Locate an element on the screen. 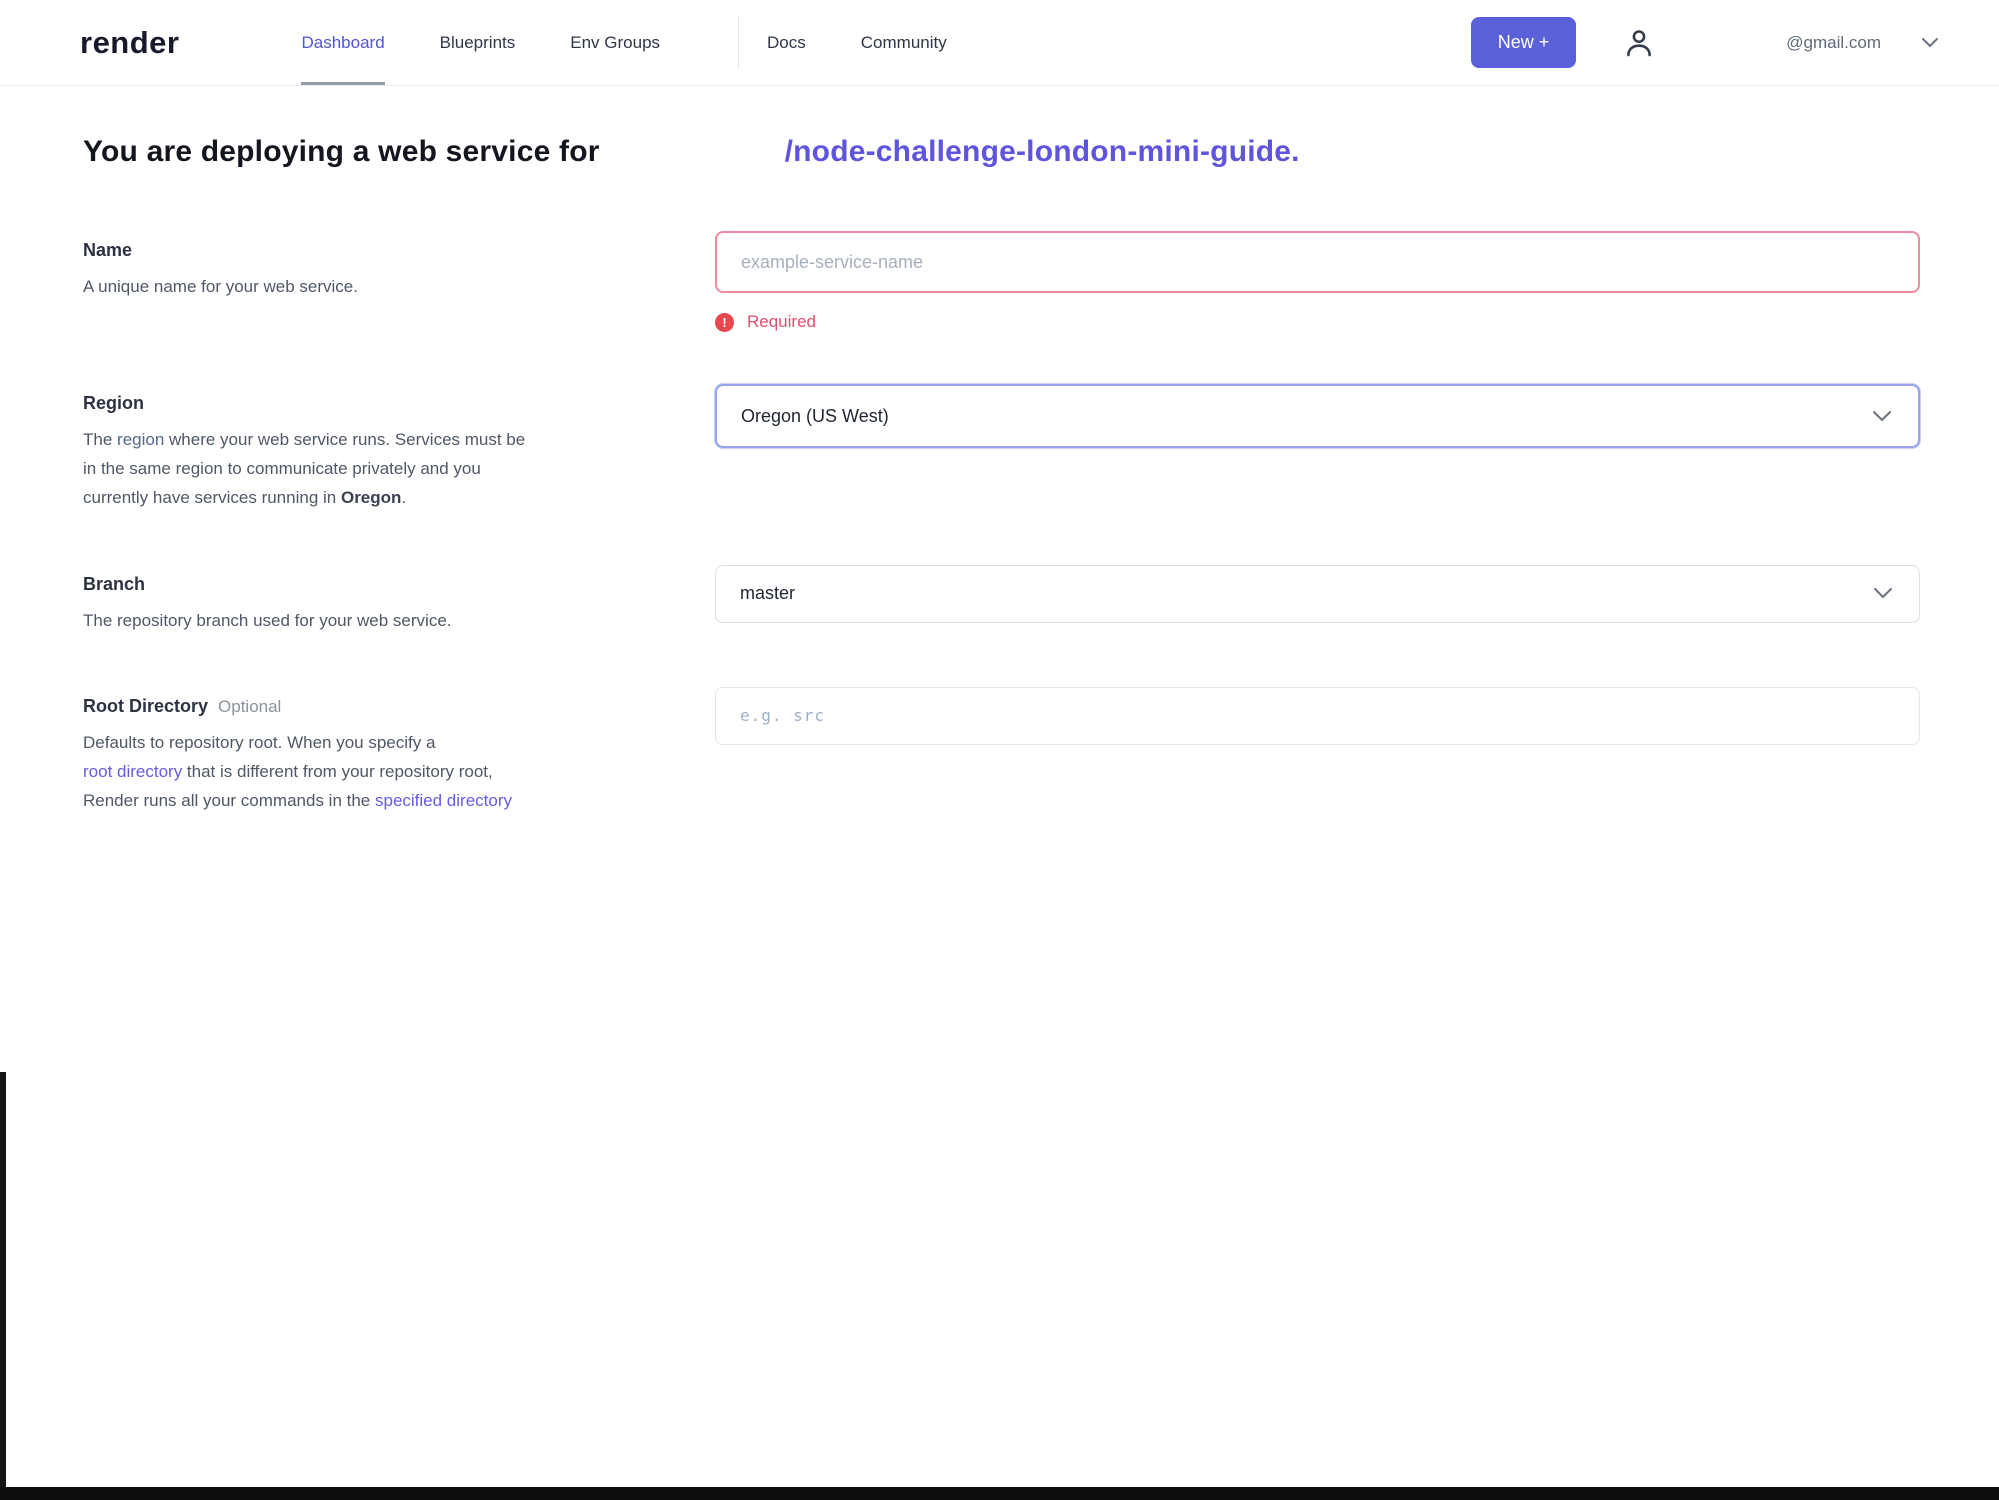 This screenshot has height=1500, width=1999. region-desc-text: currently have services running in is located at coordinates (212, 498).